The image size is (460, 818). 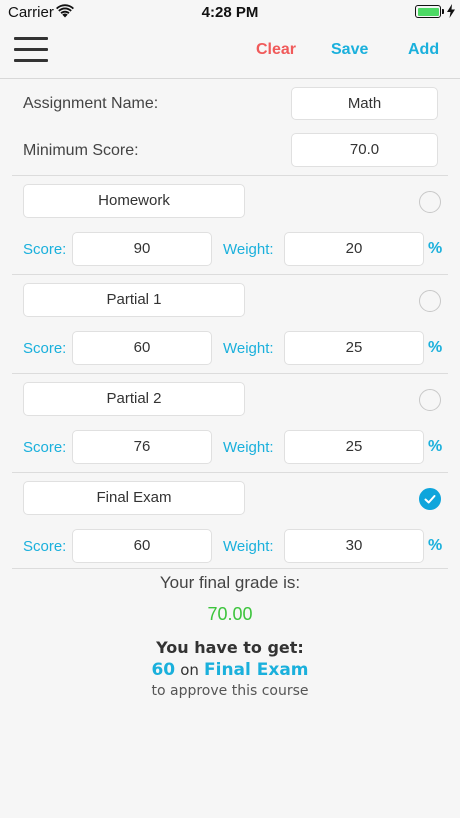 What do you see at coordinates (230, 568) in the screenshot?
I see `separator` at bounding box center [230, 568].